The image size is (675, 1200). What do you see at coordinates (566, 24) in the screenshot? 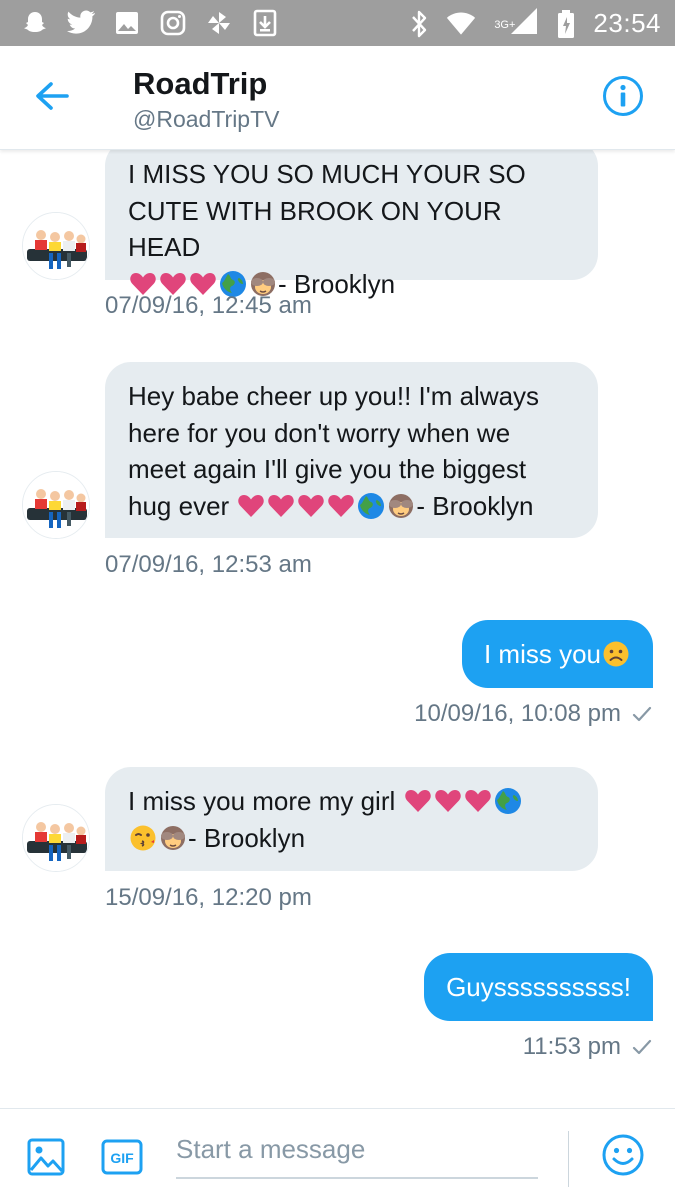
I see `battery-icon` at bounding box center [566, 24].